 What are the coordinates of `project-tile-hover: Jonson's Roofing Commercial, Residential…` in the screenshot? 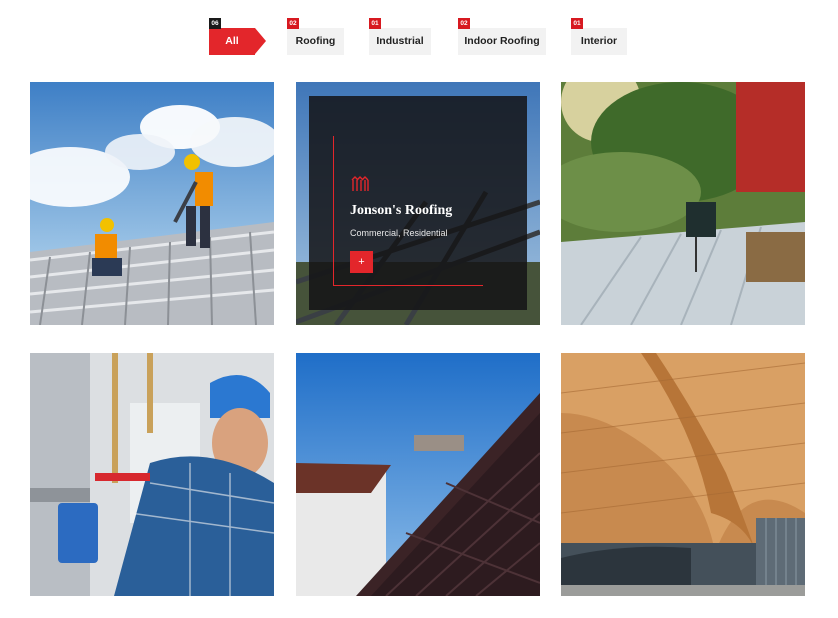 It's located at (418, 203).